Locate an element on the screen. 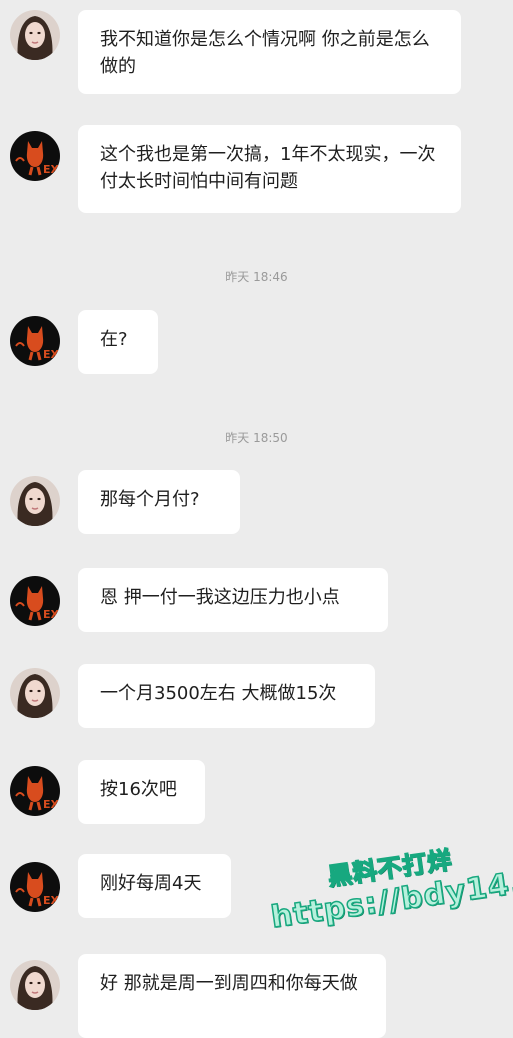  timestamp: 昨天 18:50 is located at coordinates (256, 438).